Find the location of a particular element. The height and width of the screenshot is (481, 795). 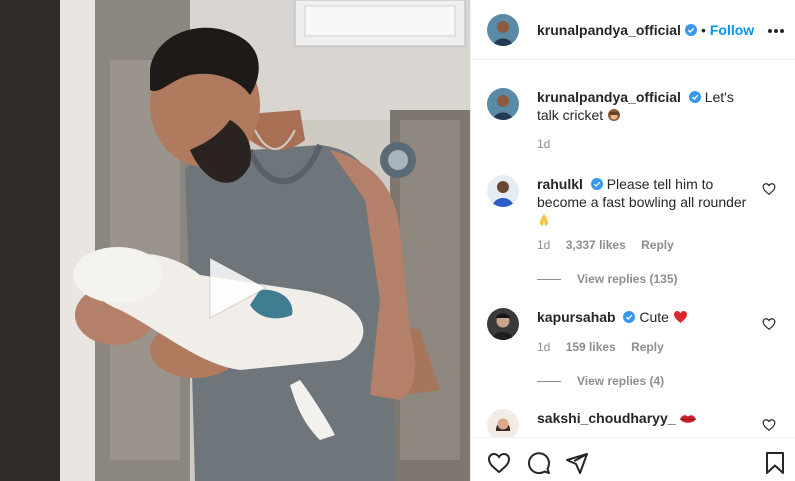

monkey-emoji-icon is located at coordinates (614, 115).